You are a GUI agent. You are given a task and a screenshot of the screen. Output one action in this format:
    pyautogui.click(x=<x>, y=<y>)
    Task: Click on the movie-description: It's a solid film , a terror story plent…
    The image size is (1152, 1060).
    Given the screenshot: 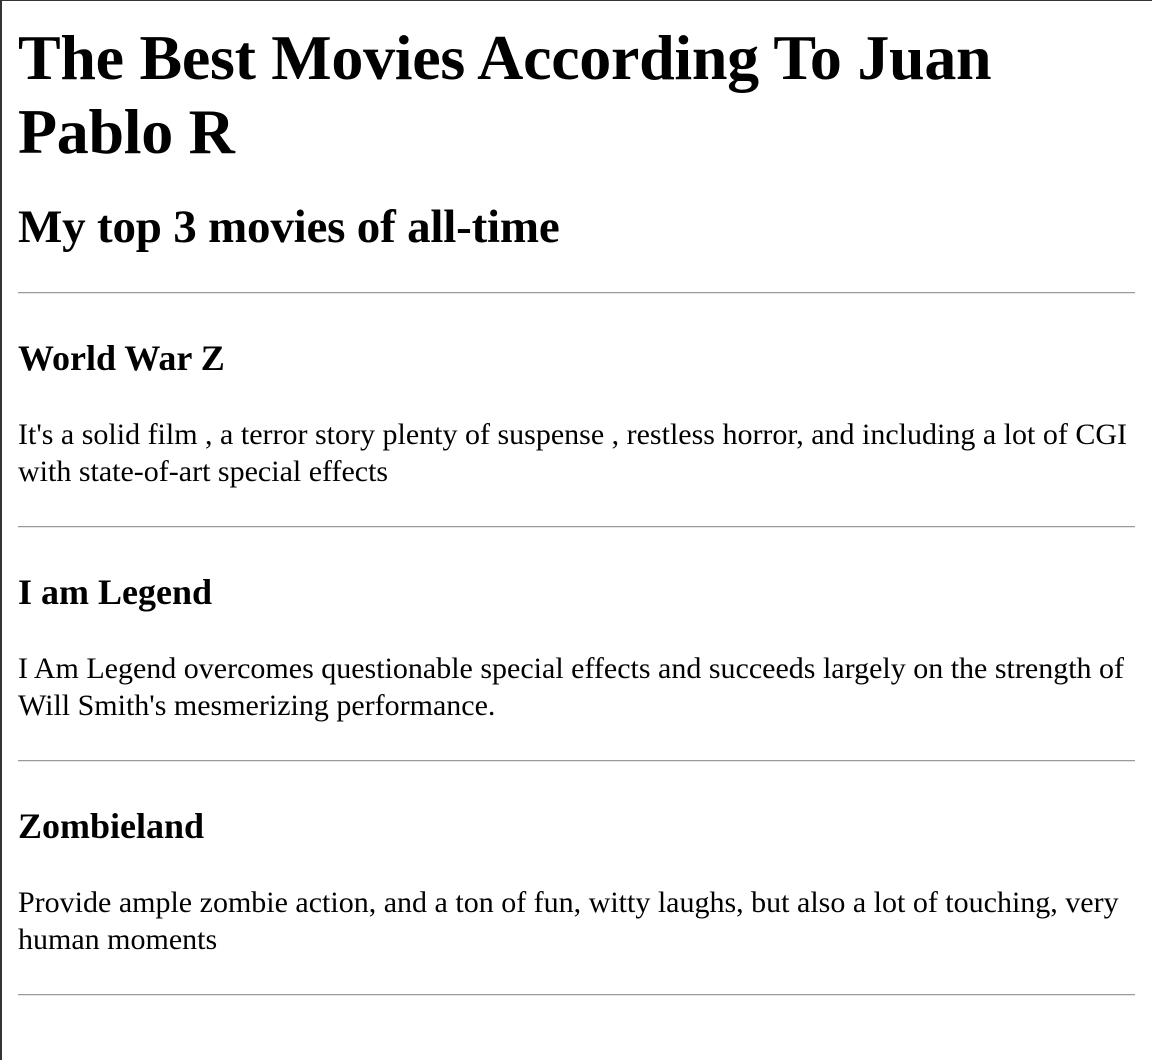 What is the action you would take?
    pyautogui.click(x=572, y=453)
    